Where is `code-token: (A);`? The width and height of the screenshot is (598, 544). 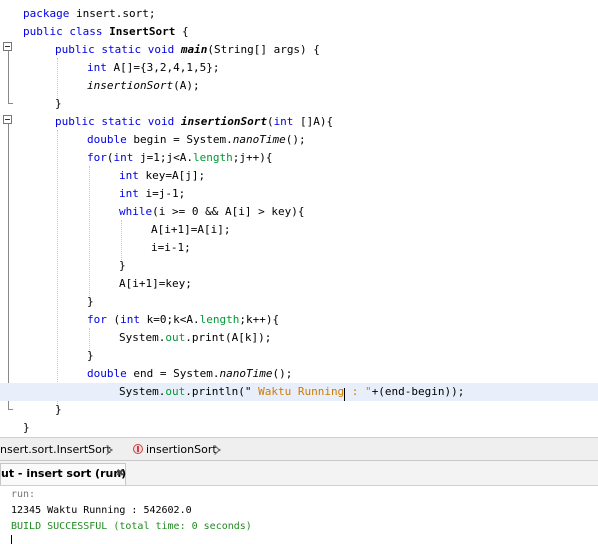
code-token: (A); is located at coordinates (186, 85).